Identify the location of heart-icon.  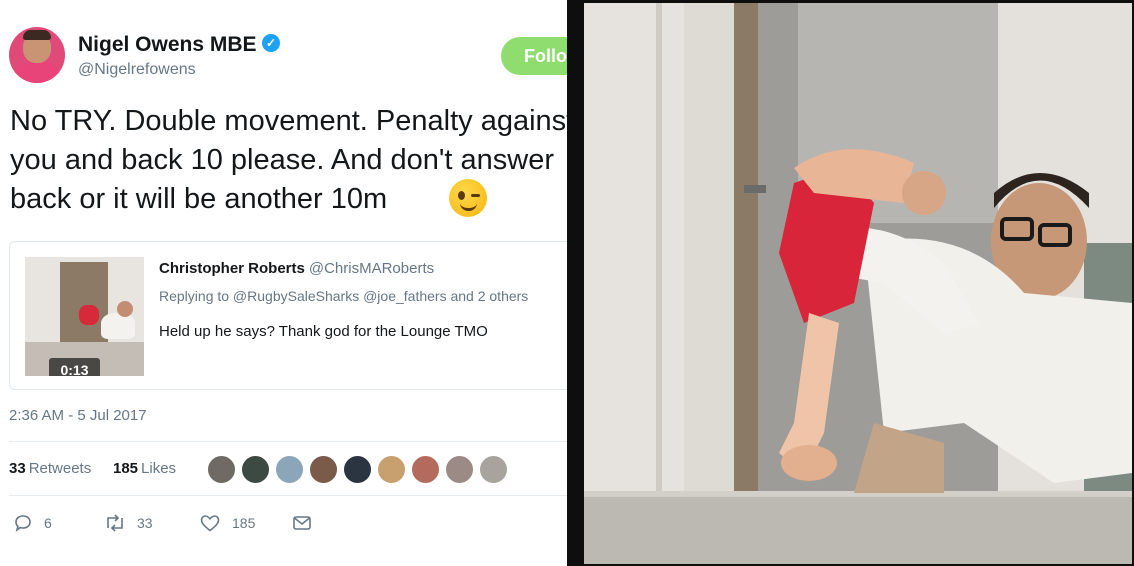
(210, 523).